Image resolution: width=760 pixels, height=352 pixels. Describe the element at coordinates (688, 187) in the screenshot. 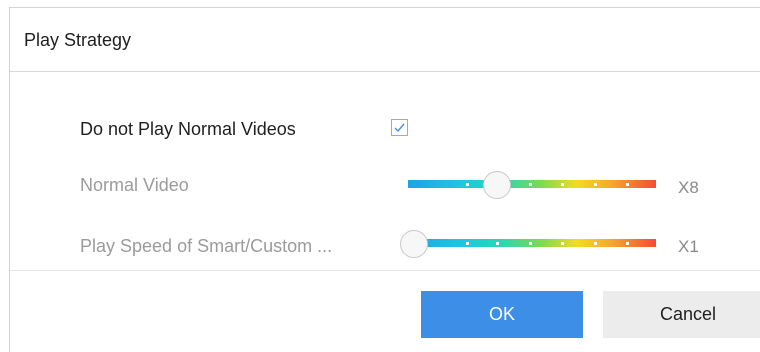

I see `normal-video-speed-value: X8` at that location.